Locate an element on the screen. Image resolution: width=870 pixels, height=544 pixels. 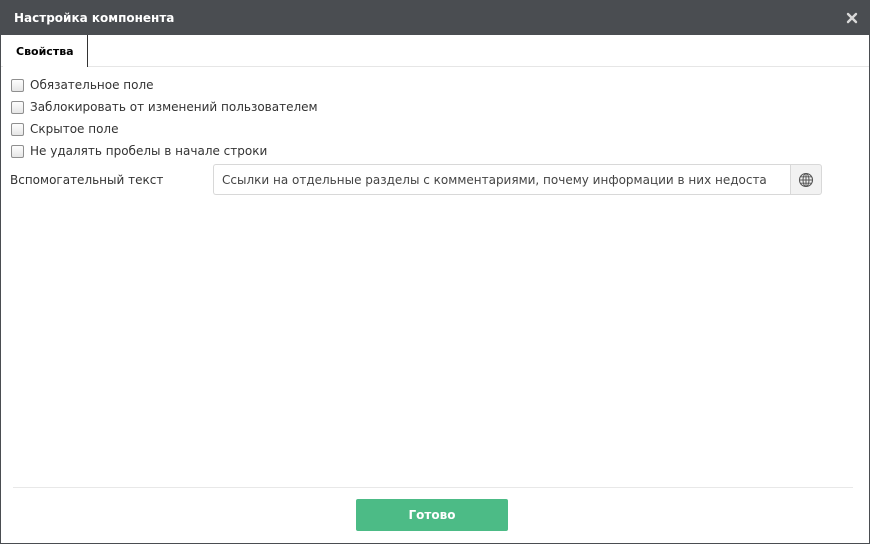
helper-text-label: Вспомогательный текст is located at coordinates (87, 180).